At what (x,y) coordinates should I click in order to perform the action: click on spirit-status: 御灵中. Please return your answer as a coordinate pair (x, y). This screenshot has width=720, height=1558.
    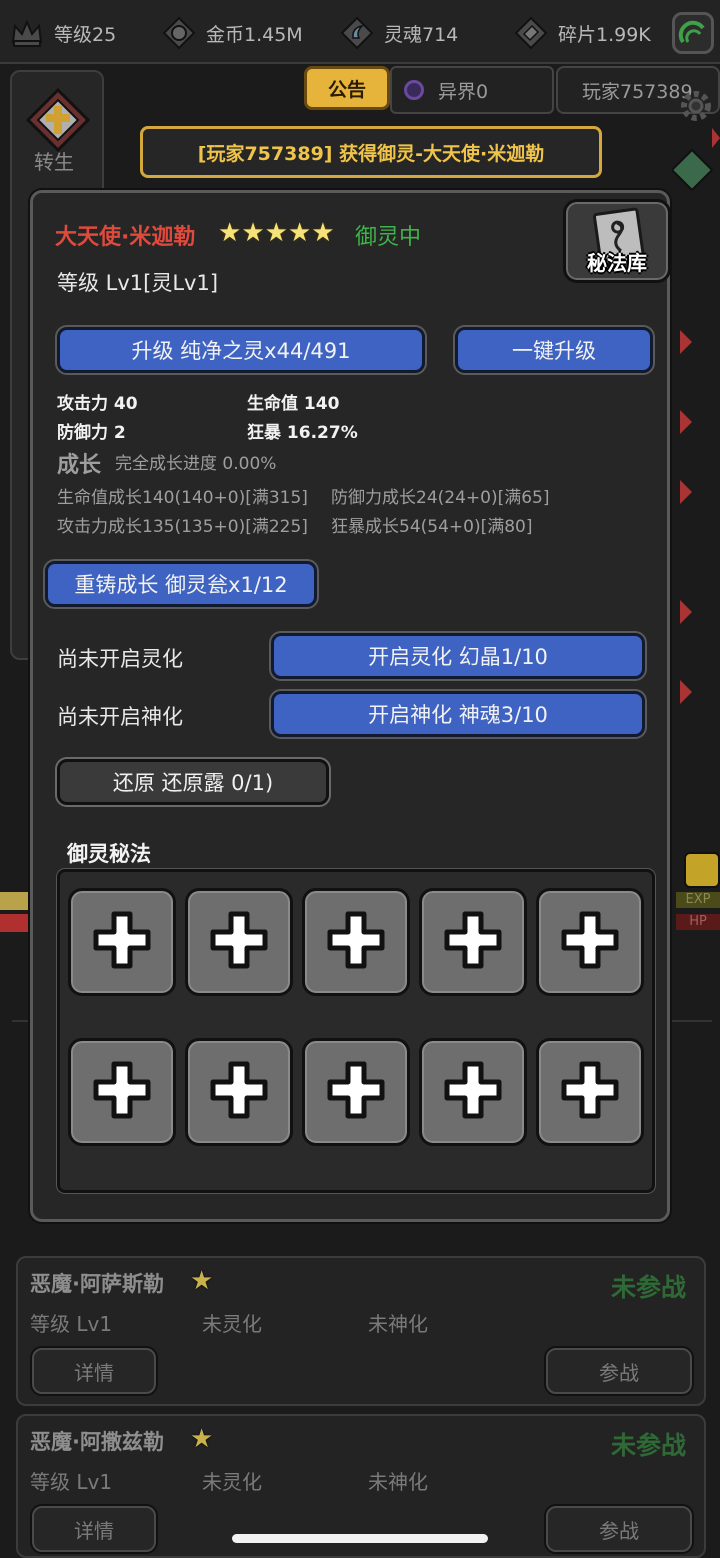
    Looking at the image, I should click on (388, 237).